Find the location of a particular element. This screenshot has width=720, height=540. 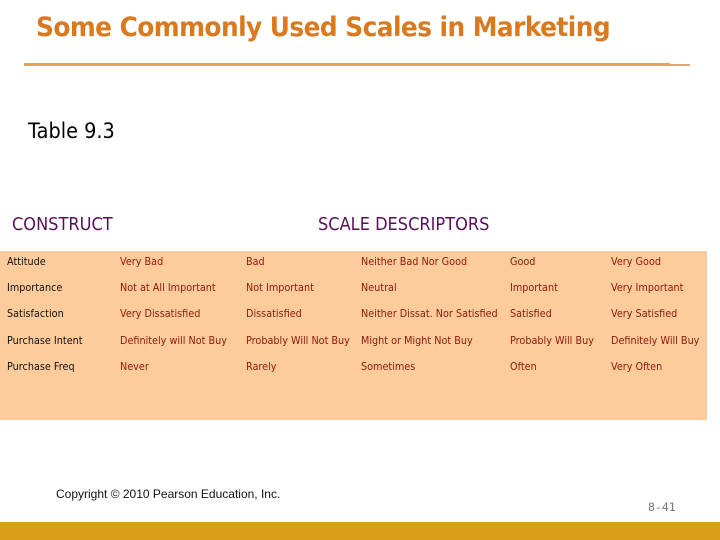

descriptor-cell: Neutral is located at coordinates (379, 288).